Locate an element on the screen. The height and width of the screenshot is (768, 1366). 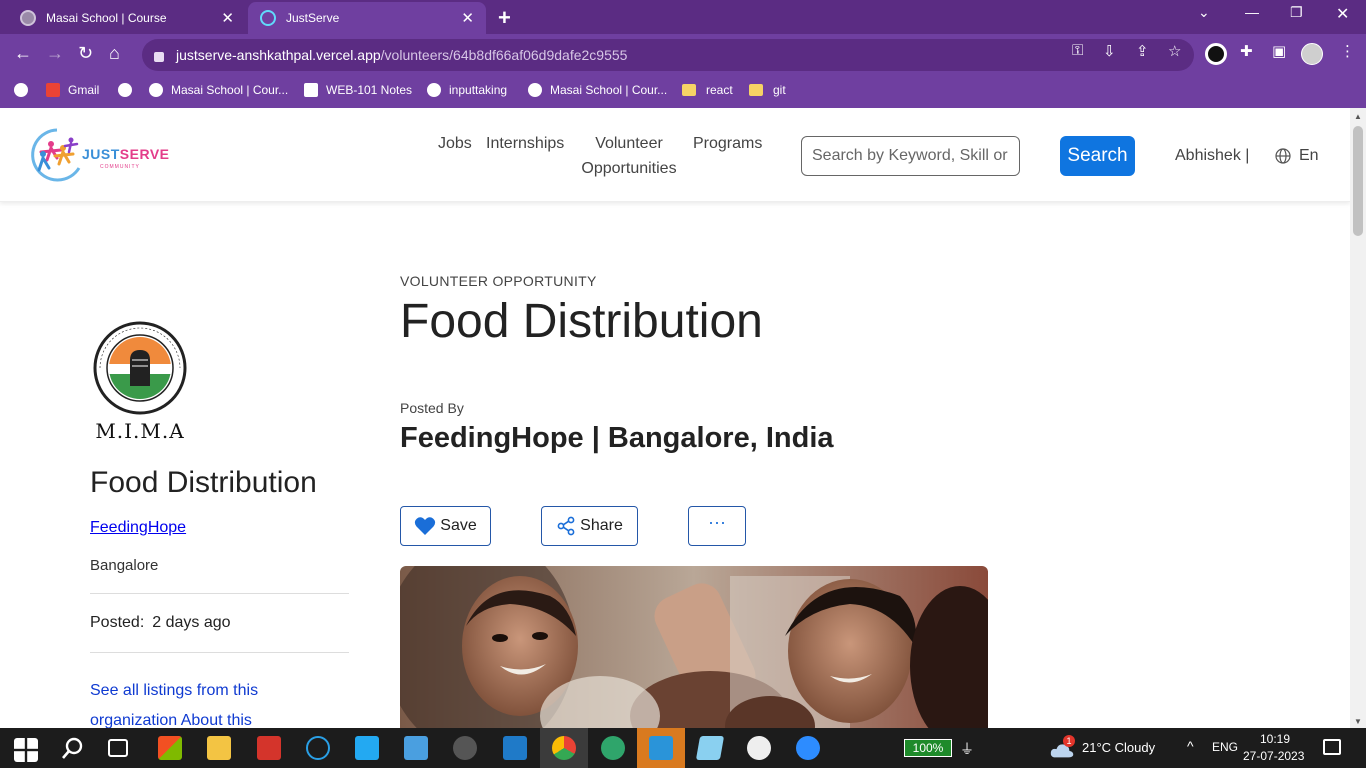
back-arrow-icon: ← is located at coordinates (23, 53).